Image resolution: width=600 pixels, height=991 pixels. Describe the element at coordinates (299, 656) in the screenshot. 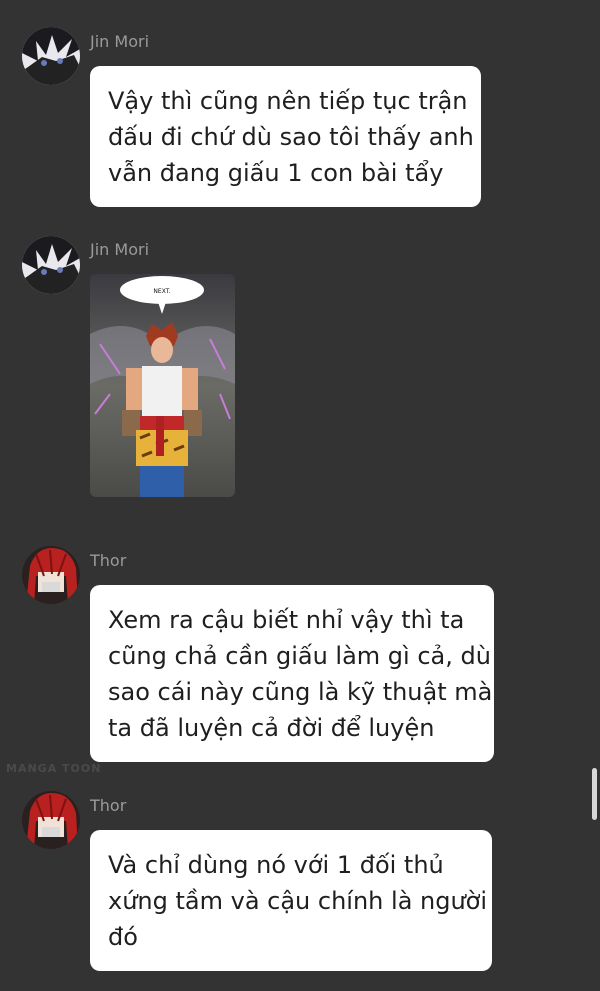

I see `message-line: cũng chả cần giấu làm gì cả, dù` at that location.